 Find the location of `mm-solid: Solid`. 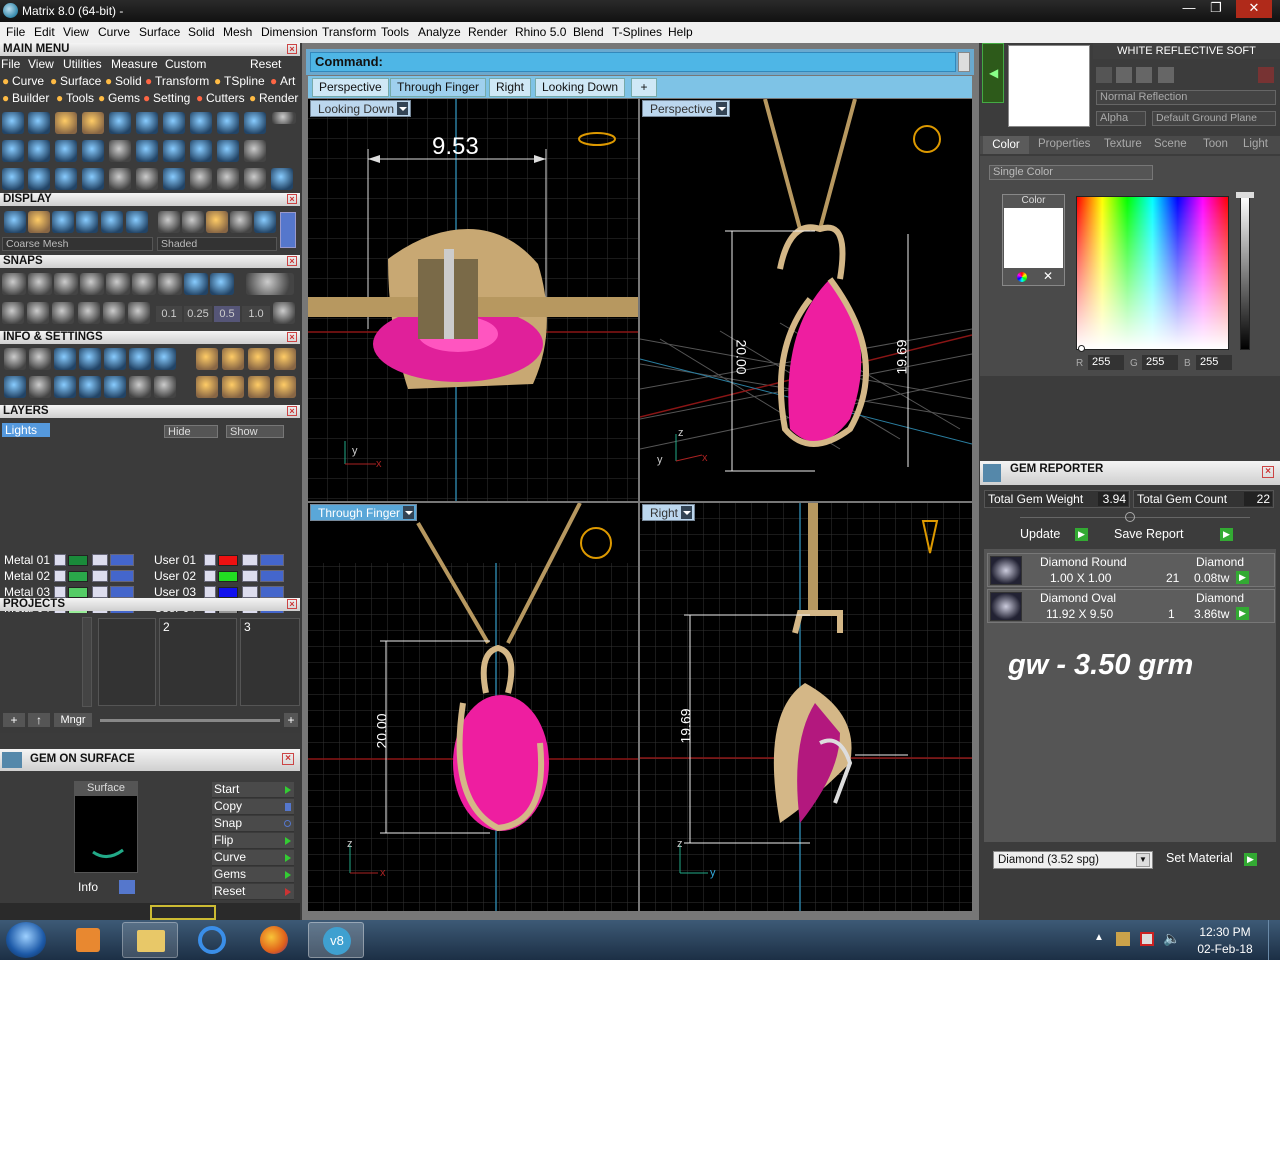

mm-solid: Solid is located at coordinates (128, 81).